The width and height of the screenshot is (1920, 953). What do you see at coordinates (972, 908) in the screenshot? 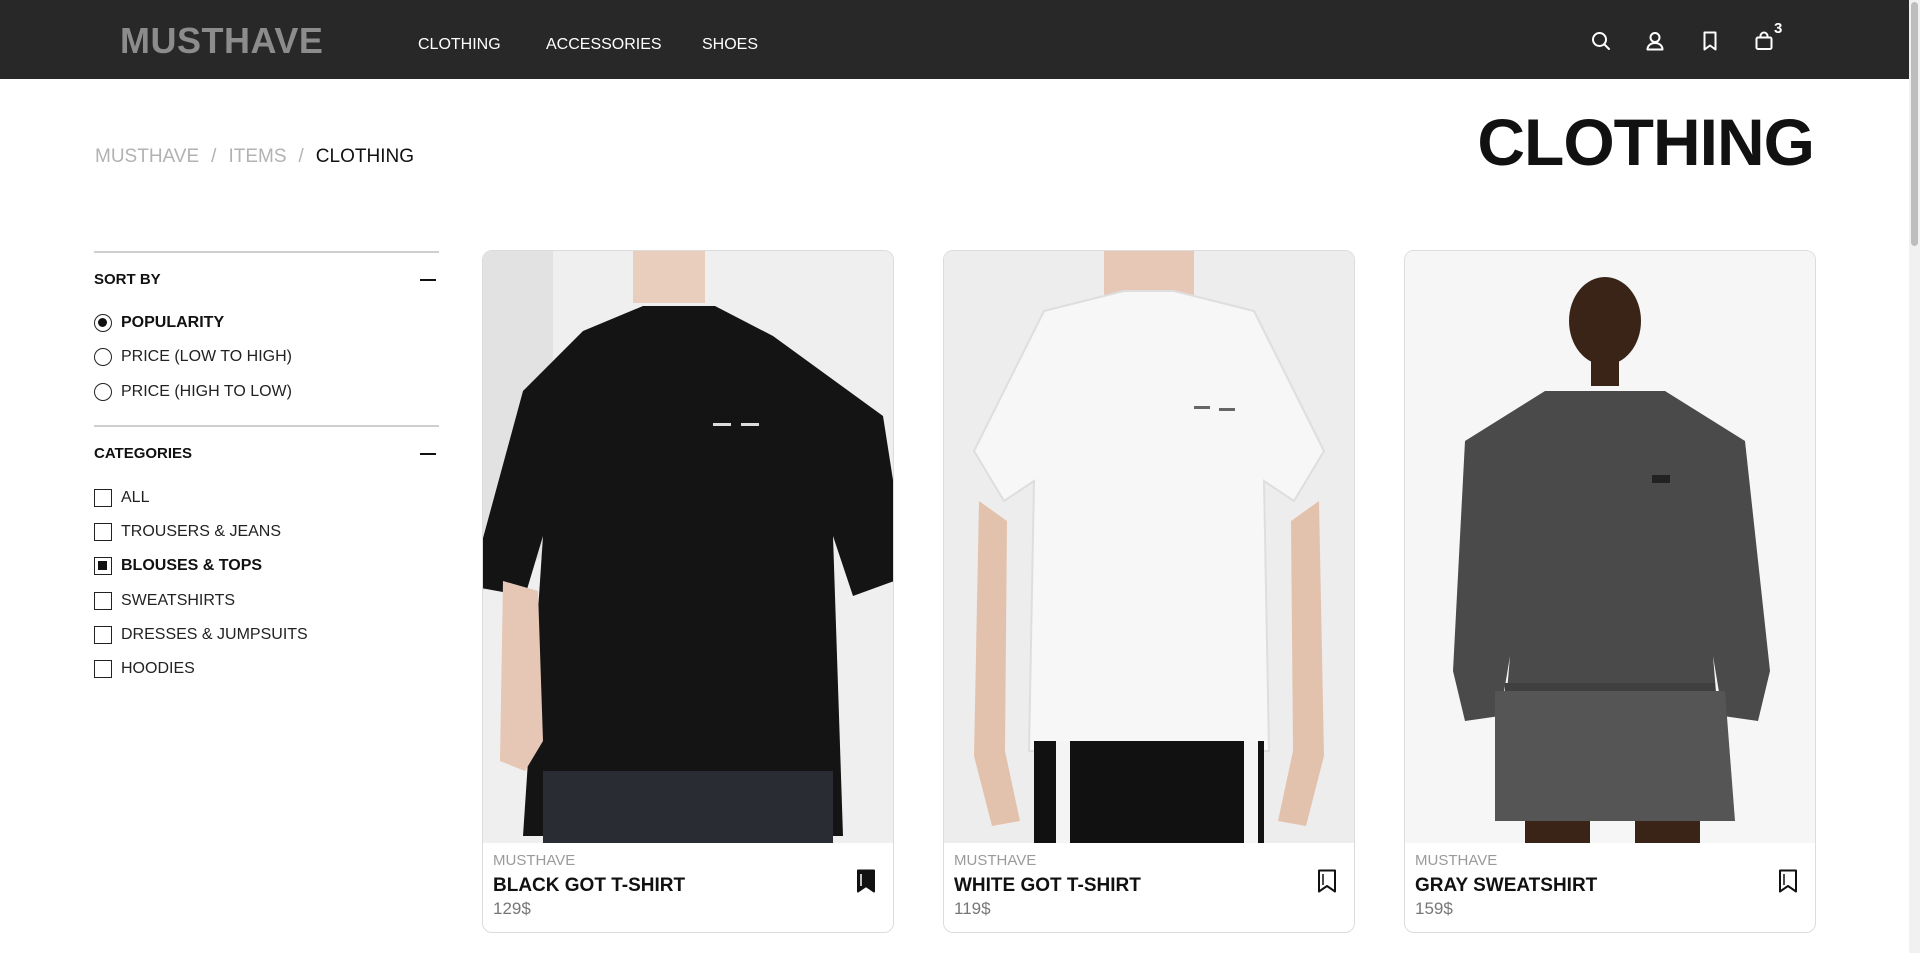
I see `product-price: 119$` at bounding box center [972, 908].